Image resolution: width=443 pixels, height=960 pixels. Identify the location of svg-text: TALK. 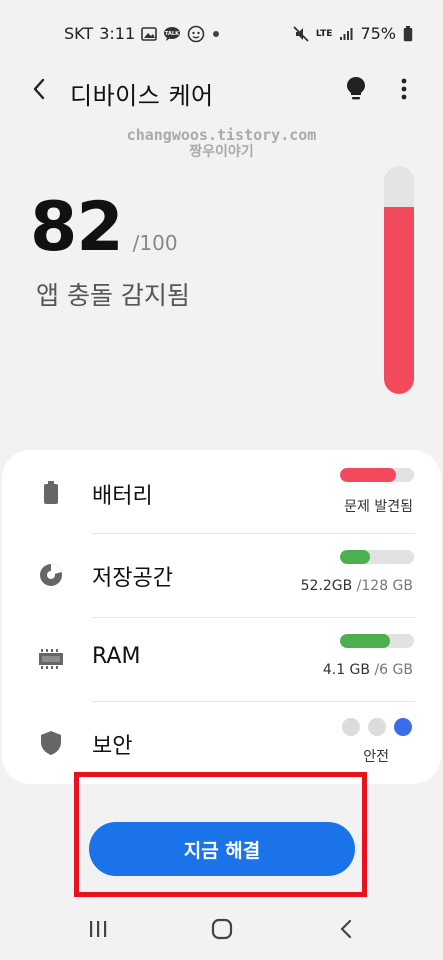
(172, 34).